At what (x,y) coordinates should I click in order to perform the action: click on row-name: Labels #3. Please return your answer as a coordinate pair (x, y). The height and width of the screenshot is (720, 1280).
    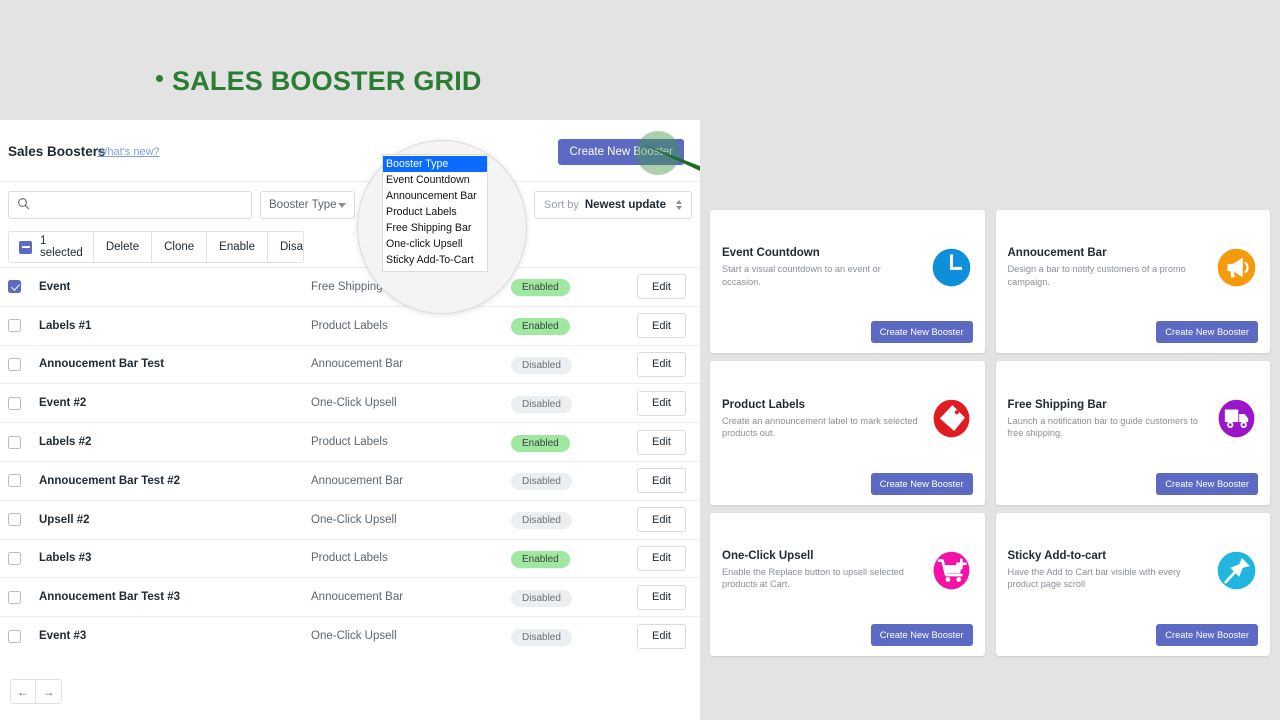
    Looking at the image, I should click on (65, 558).